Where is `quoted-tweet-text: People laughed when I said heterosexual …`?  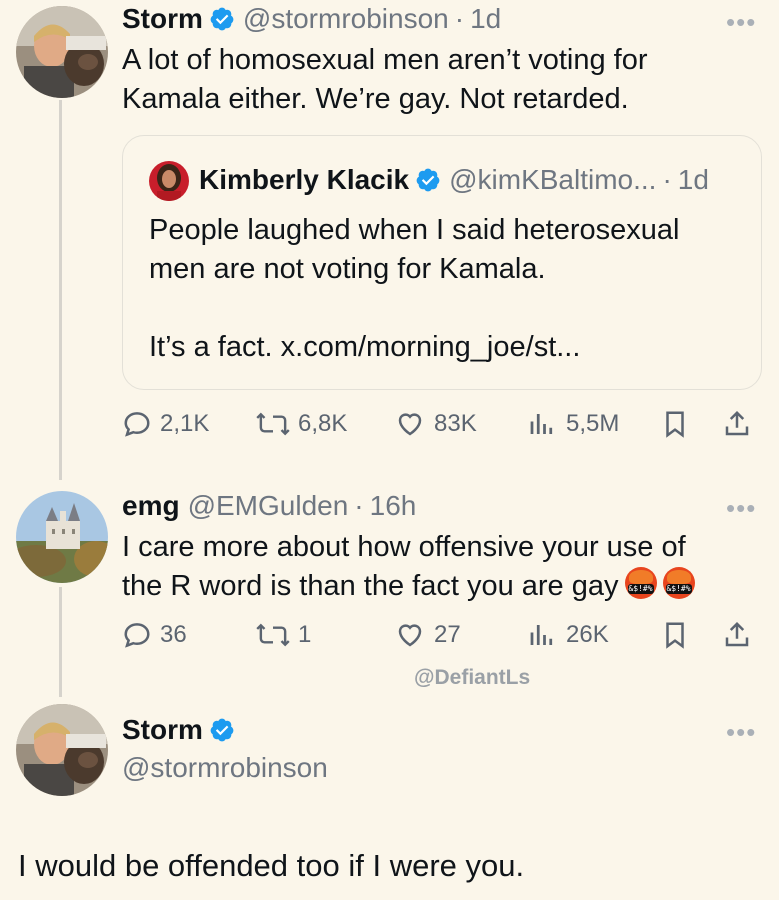 quoted-tweet-text: People laughed when I said heterosexual … is located at coordinates (444, 289).